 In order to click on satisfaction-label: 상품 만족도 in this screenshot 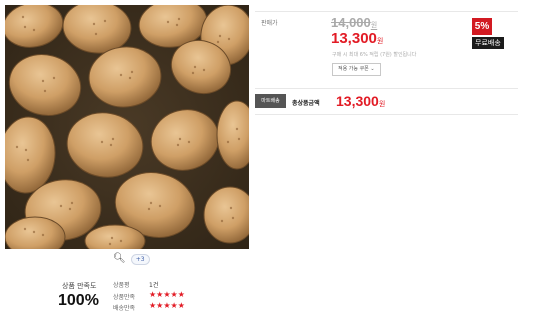, I will do `click(79, 286)`.